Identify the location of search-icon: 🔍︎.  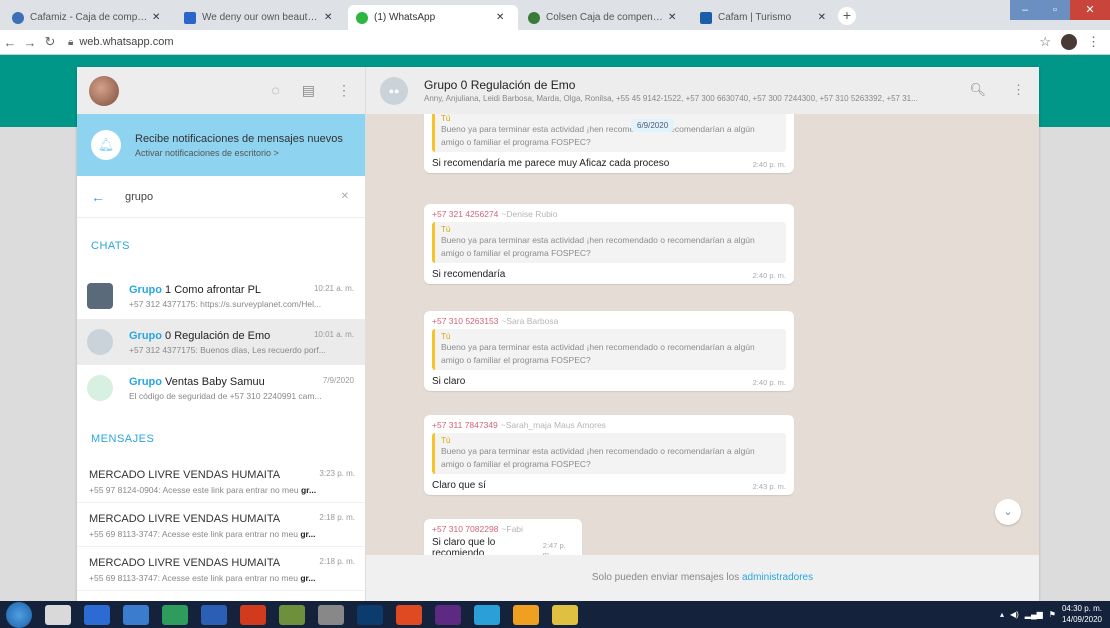
(977, 90).